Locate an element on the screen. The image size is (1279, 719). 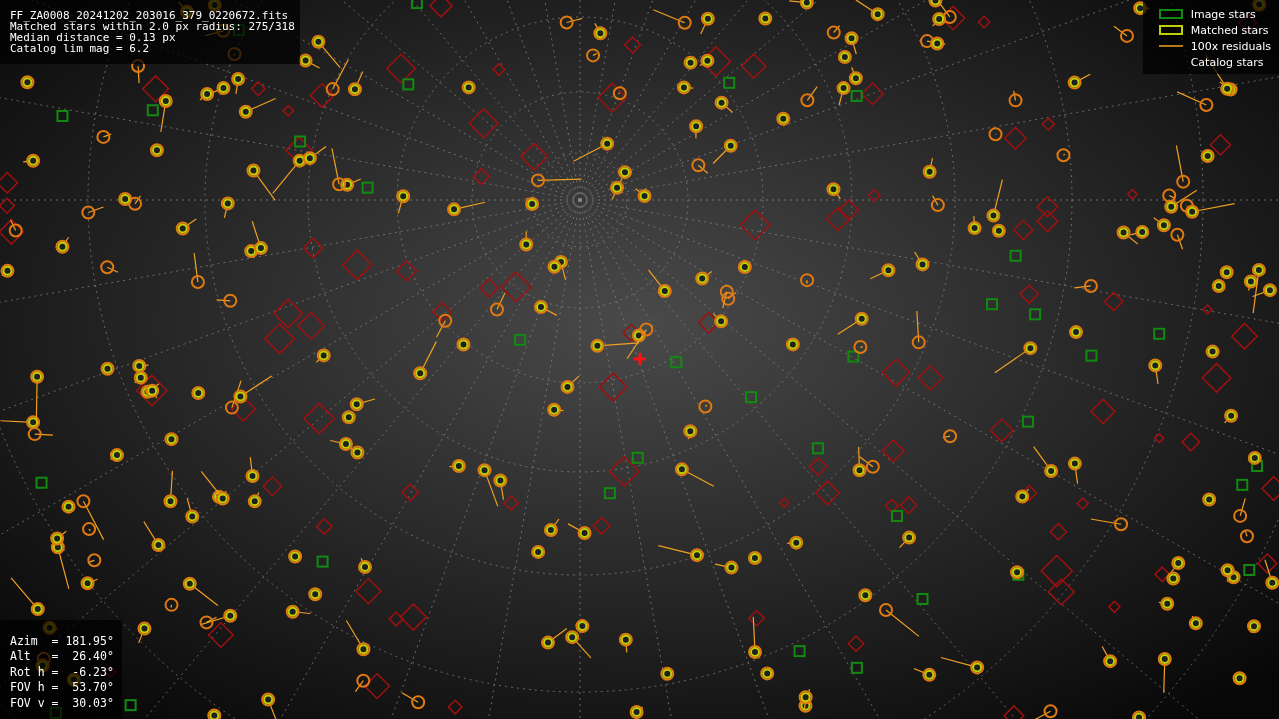
pointing-line: FOV h = 53.70° is located at coordinates (62, 688).